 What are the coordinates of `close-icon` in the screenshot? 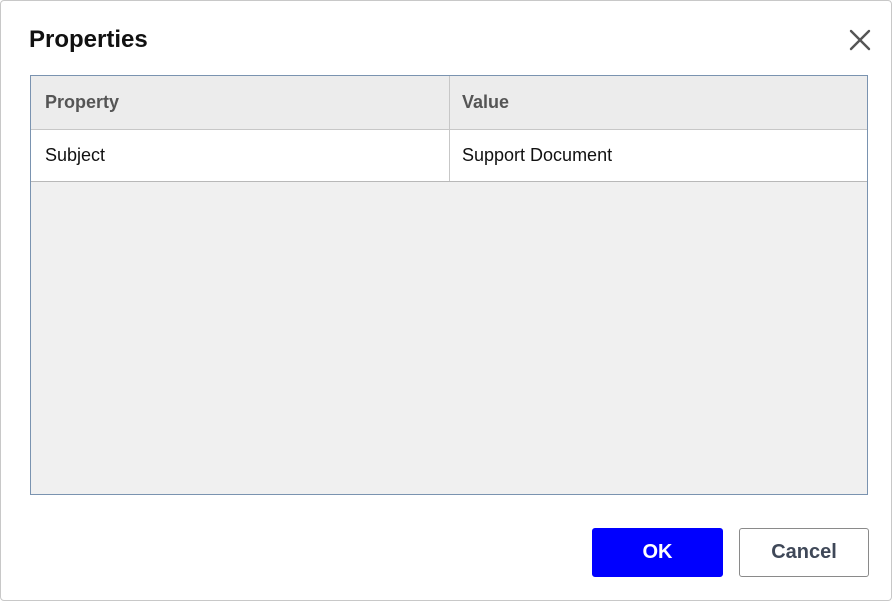 It's located at (860, 40).